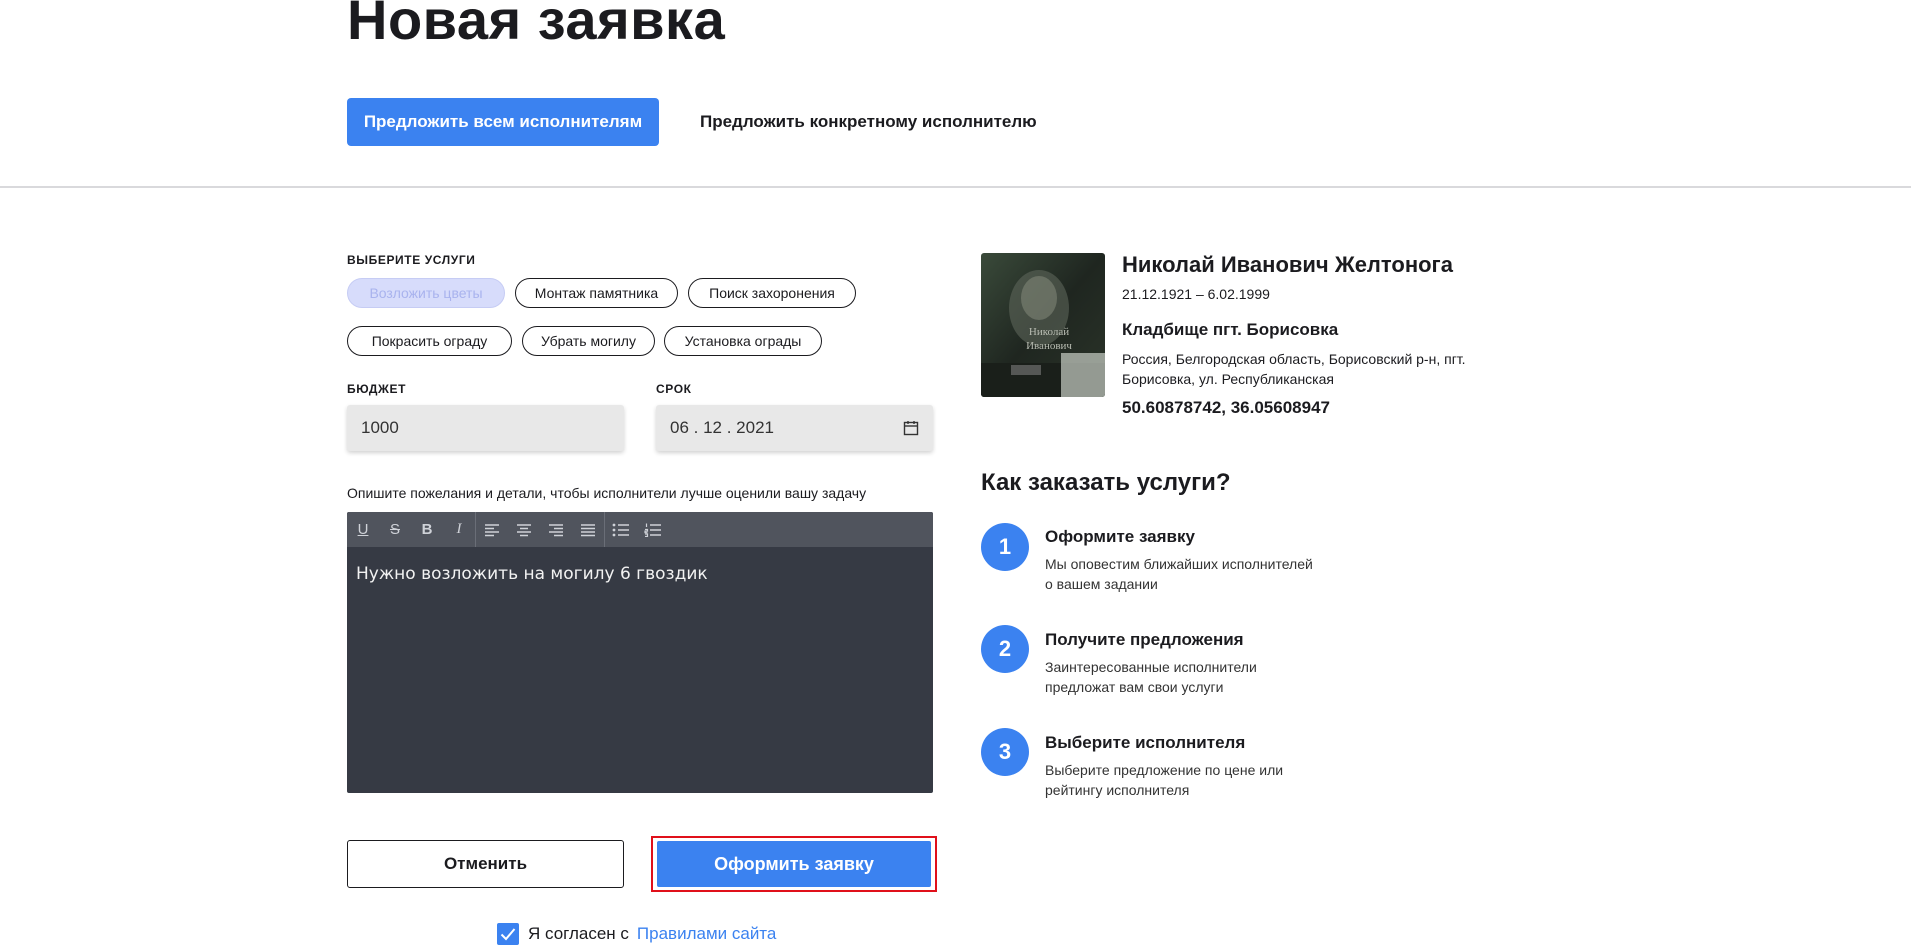 This screenshot has height=946, width=1911. What do you see at coordinates (1144, 639) in the screenshot?
I see `step-title: Получите предложения` at bounding box center [1144, 639].